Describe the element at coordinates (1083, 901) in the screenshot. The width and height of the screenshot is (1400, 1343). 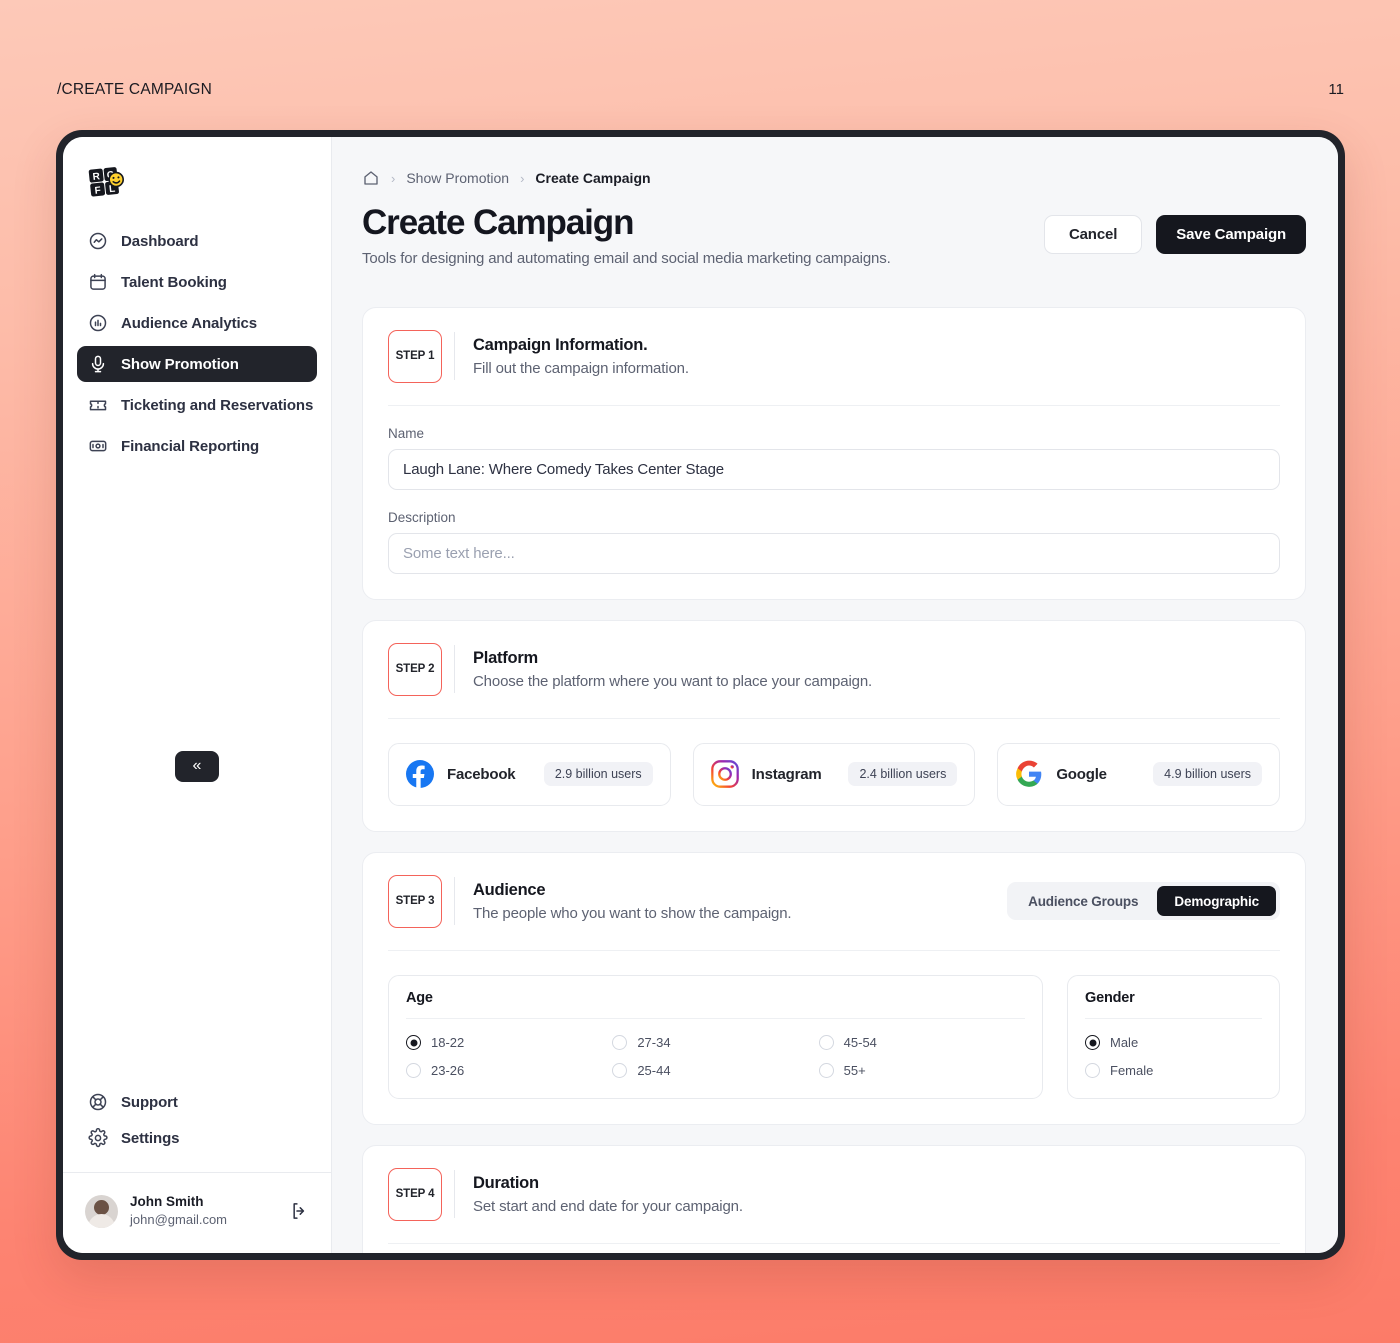
I see `tab-audience-groups: Audience Groups` at that location.